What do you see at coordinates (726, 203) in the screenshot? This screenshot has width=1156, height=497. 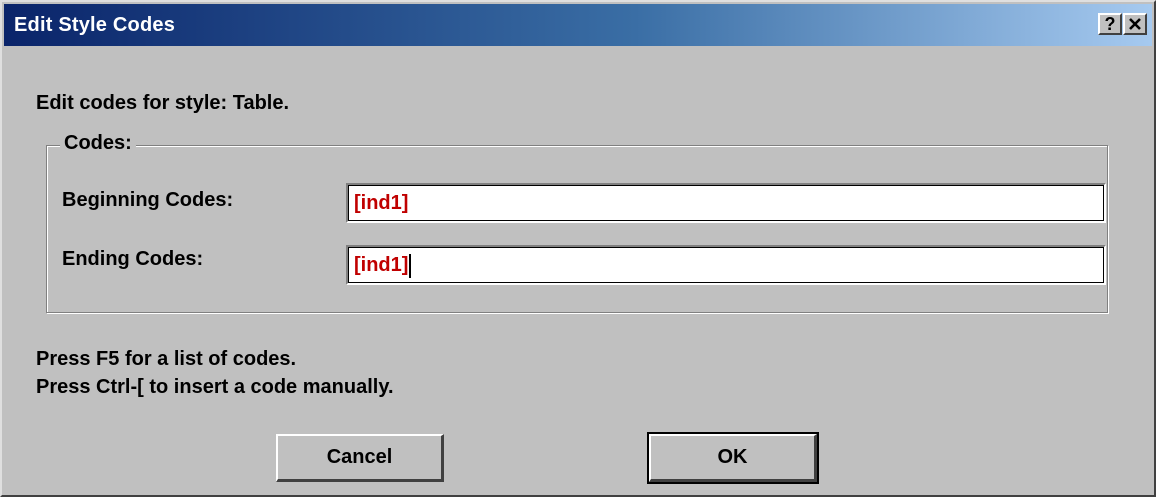 I see `beginning-codes-field: [ind1]` at bounding box center [726, 203].